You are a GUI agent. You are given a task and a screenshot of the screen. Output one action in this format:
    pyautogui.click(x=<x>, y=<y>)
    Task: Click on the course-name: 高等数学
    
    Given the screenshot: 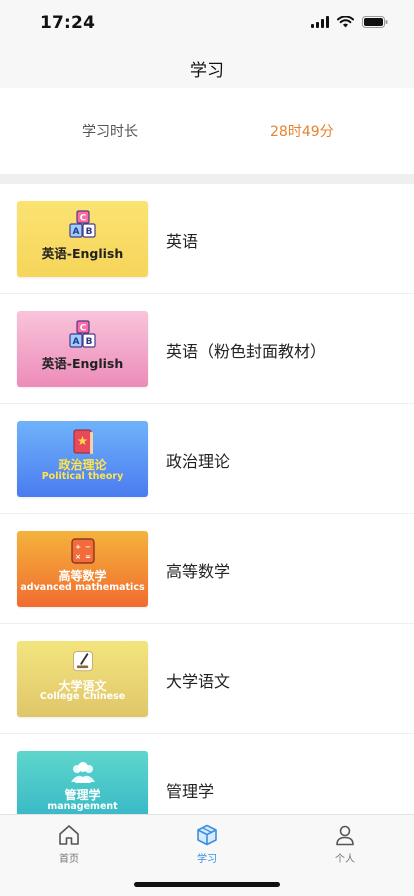 What is the action you would take?
    pyautogui.click(x=198, y=571)
    